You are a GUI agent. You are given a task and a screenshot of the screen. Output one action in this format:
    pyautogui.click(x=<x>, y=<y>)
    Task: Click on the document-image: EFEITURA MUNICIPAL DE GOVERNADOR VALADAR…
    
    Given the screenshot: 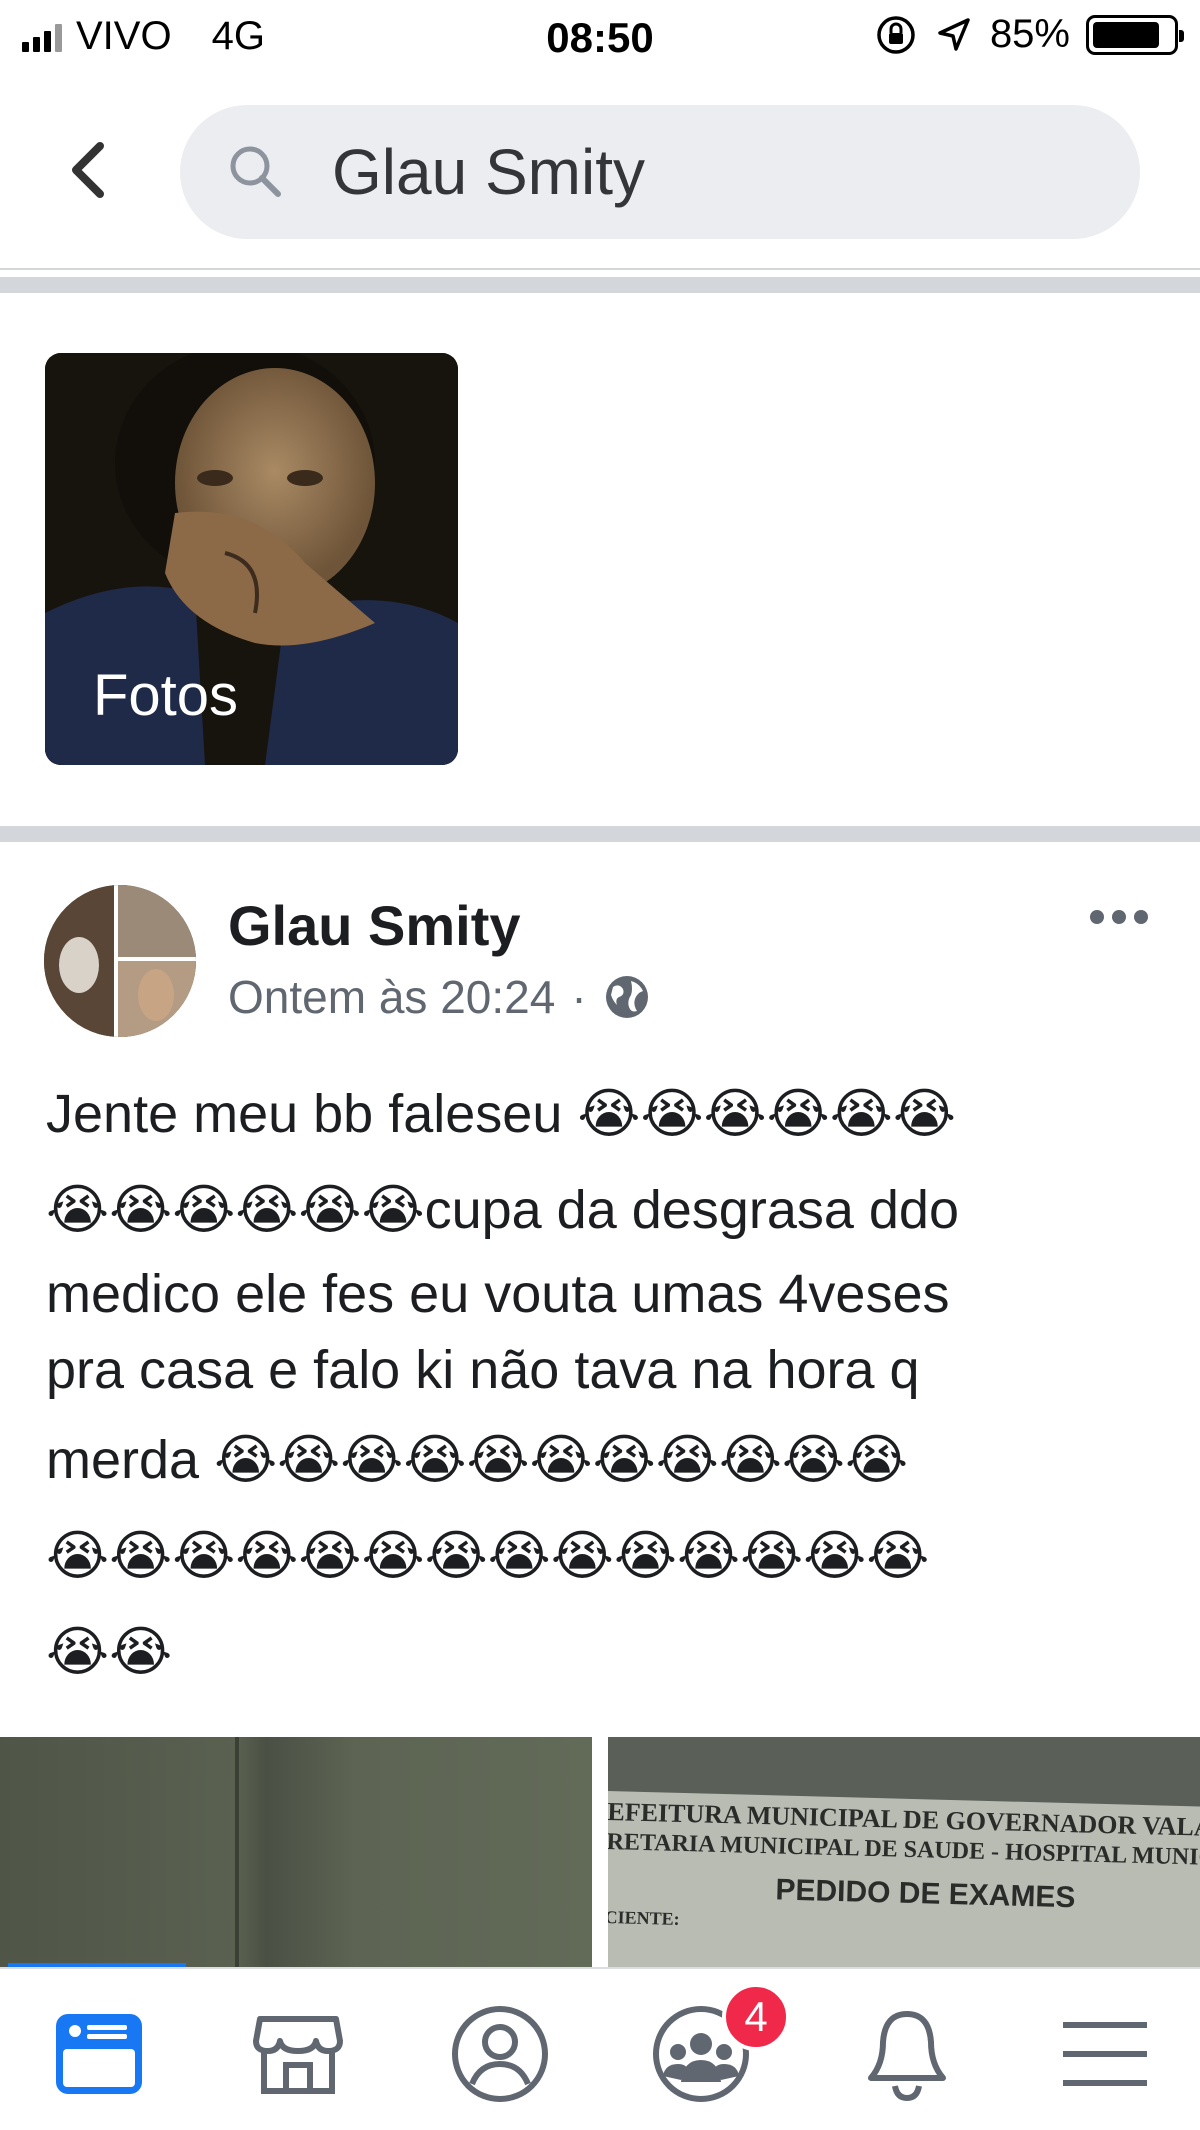 What is the action you would take?
    pyautogui.click(x=904, y=1879)
    